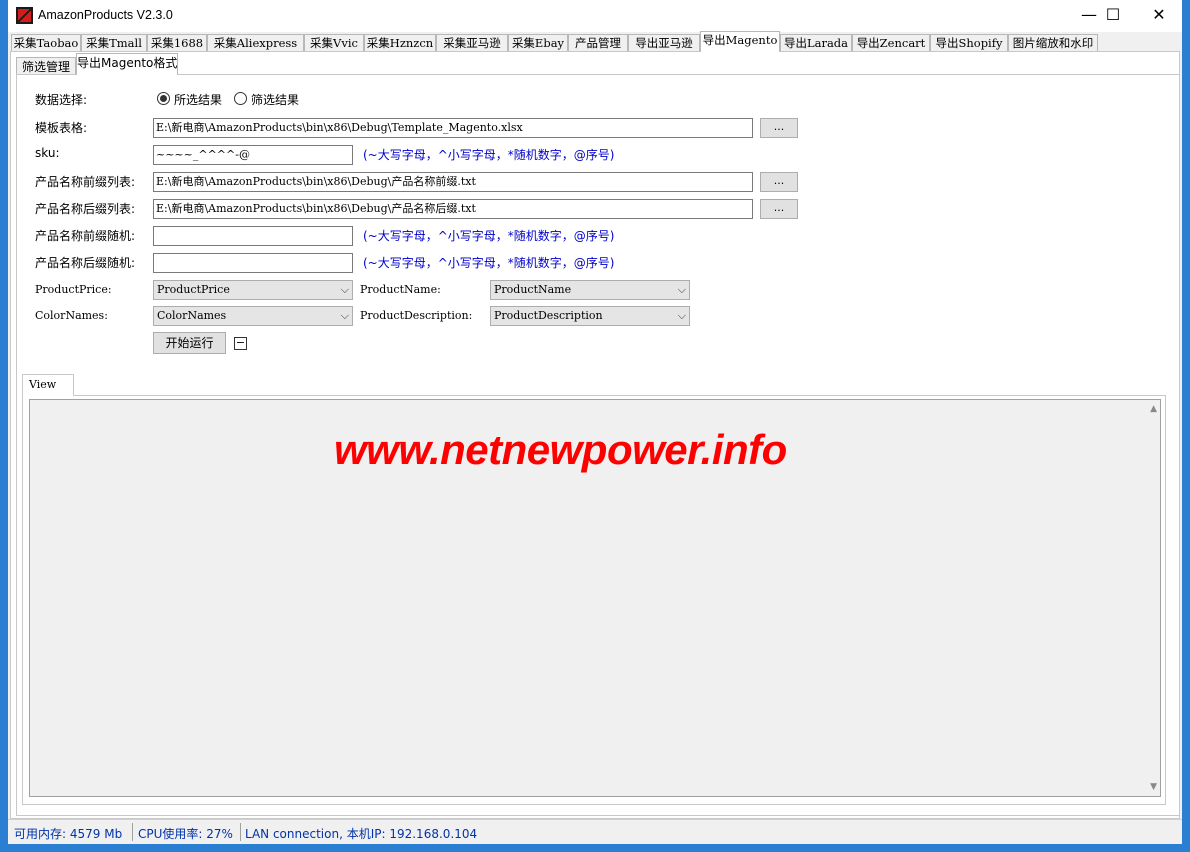 Image resolution: width=1190 pixels, height=852 pixels. I want to click on product-name-select: ProductName ⌵, so click(590, 290).